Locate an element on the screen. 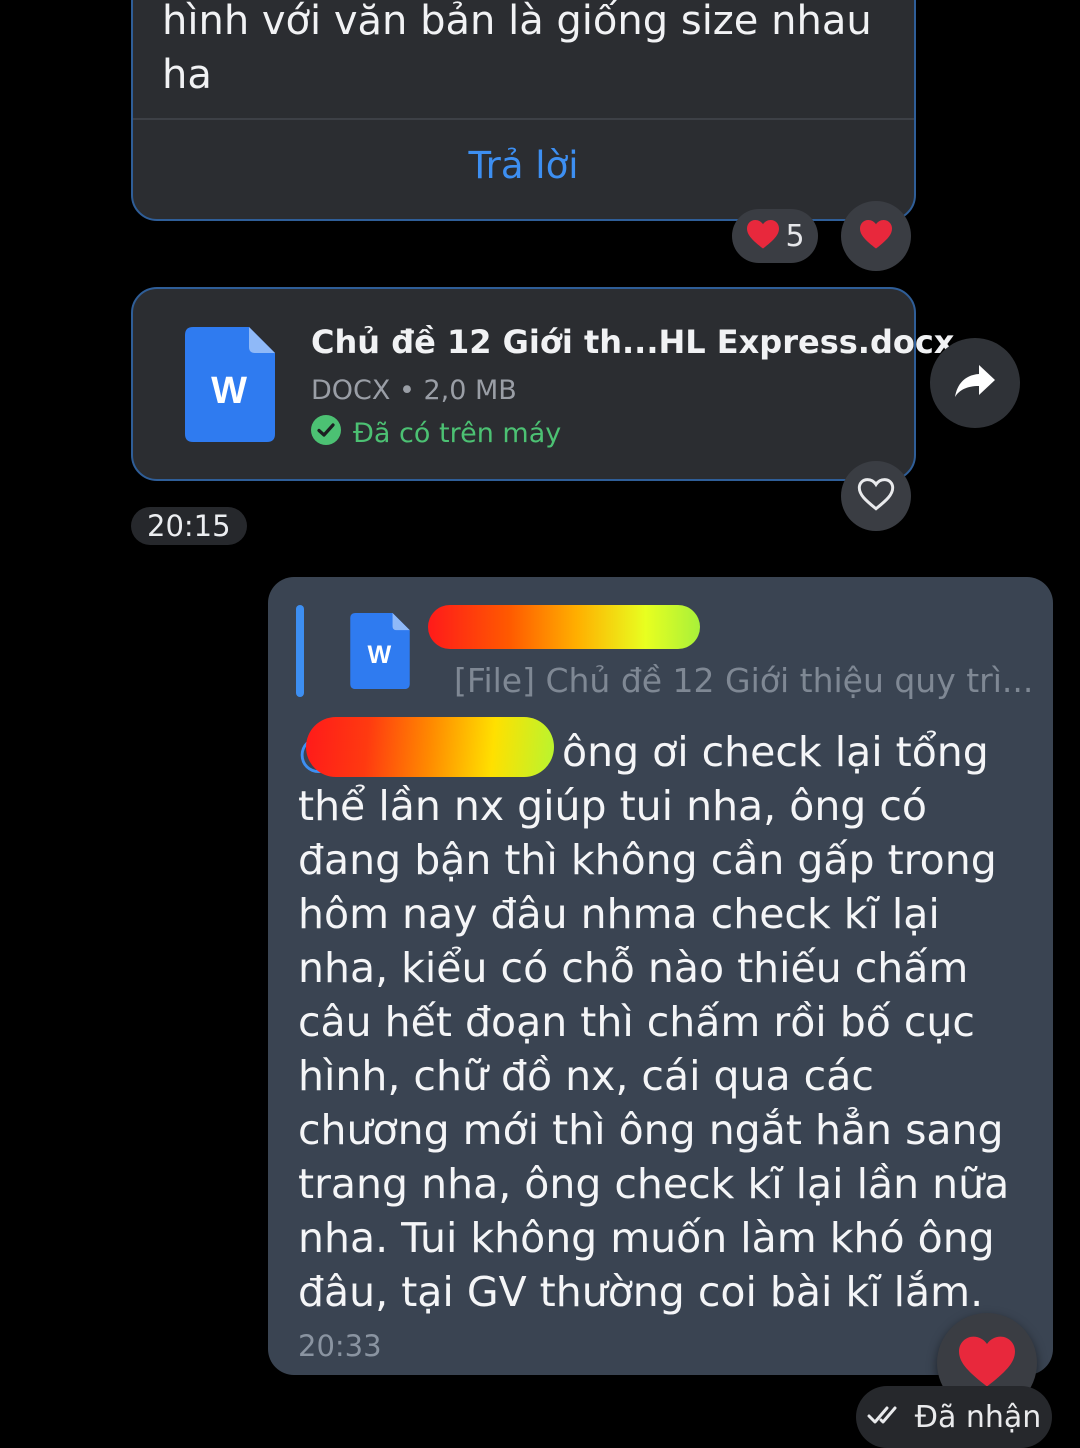 The height and width of the screenshot is (1448, 1080). delivery-status: Đã nhận is located at coordinates (954, 1417).